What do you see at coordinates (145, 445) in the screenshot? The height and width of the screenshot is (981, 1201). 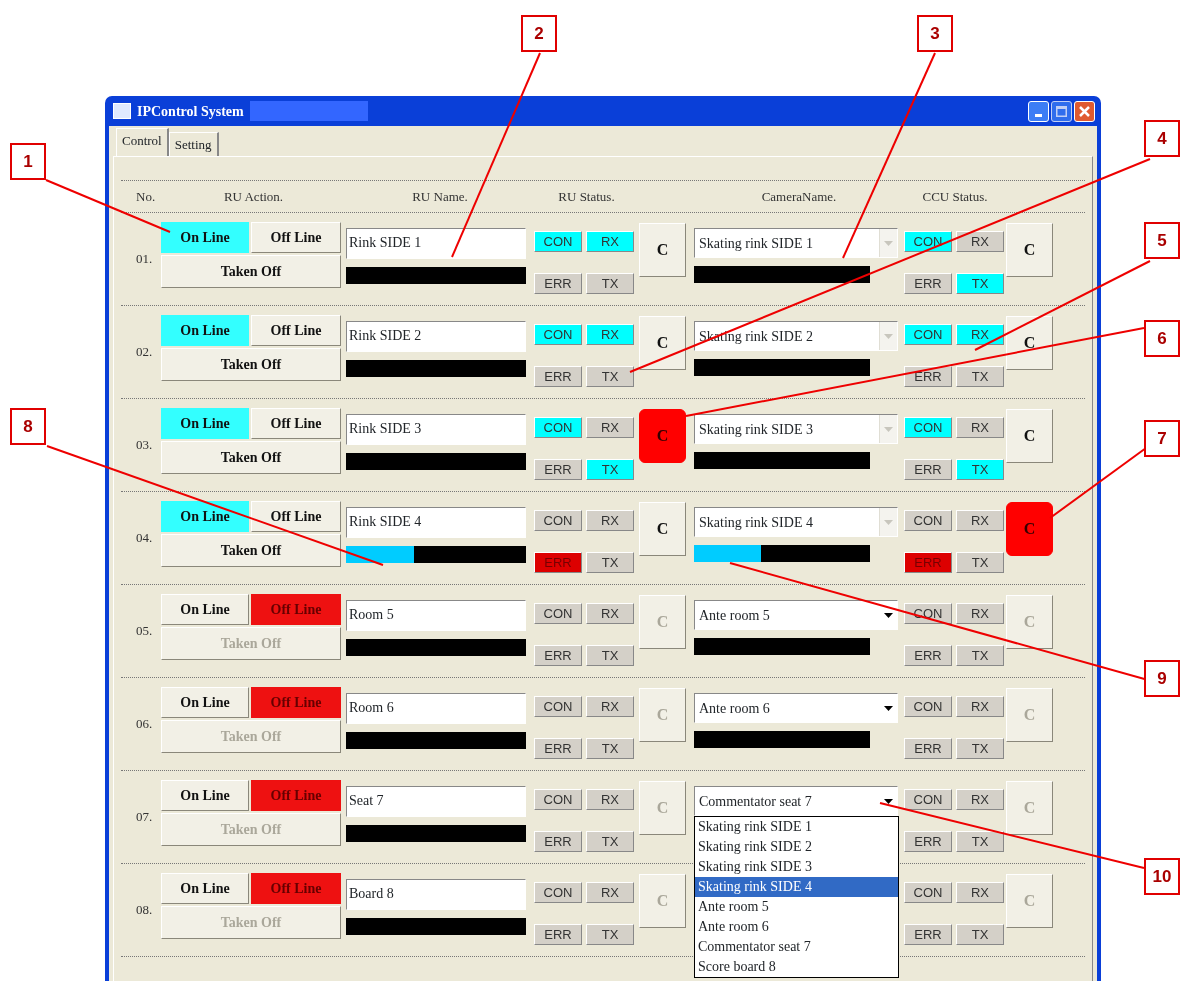 I see `row-number: 03.` at bounding box center [145, 445].